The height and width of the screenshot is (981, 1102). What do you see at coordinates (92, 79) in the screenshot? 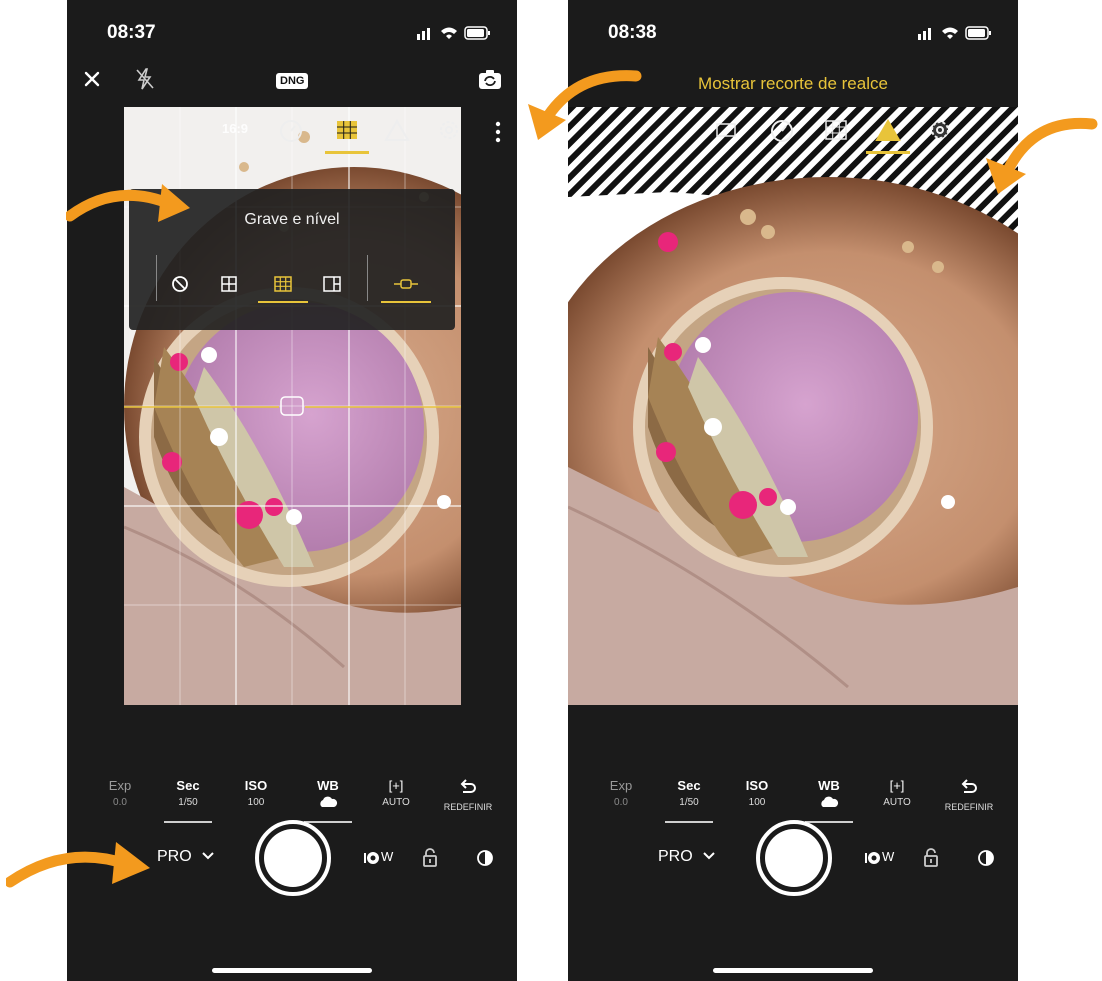
I see `close-icon` at bounding box center [92, 79].